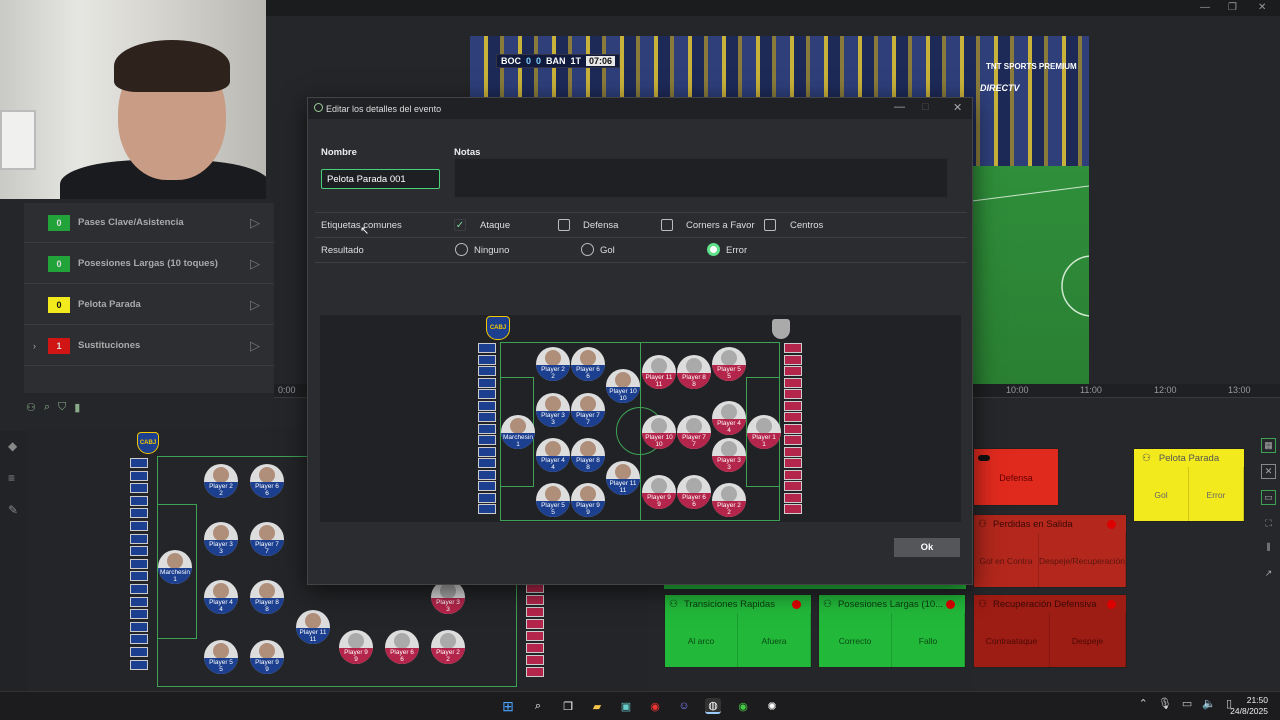 The width and height of the screenshot is (1280, 720). I want to click on event-row: 0 Pases Clave/Asistencia ▷, so click(149, 223).